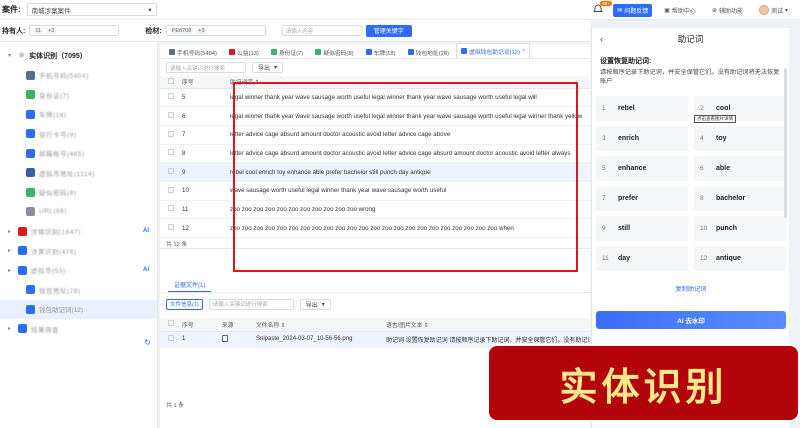 This screenshot has height=428, width=800. I want to click on holder-select: 11 +3, so click(74, 30).